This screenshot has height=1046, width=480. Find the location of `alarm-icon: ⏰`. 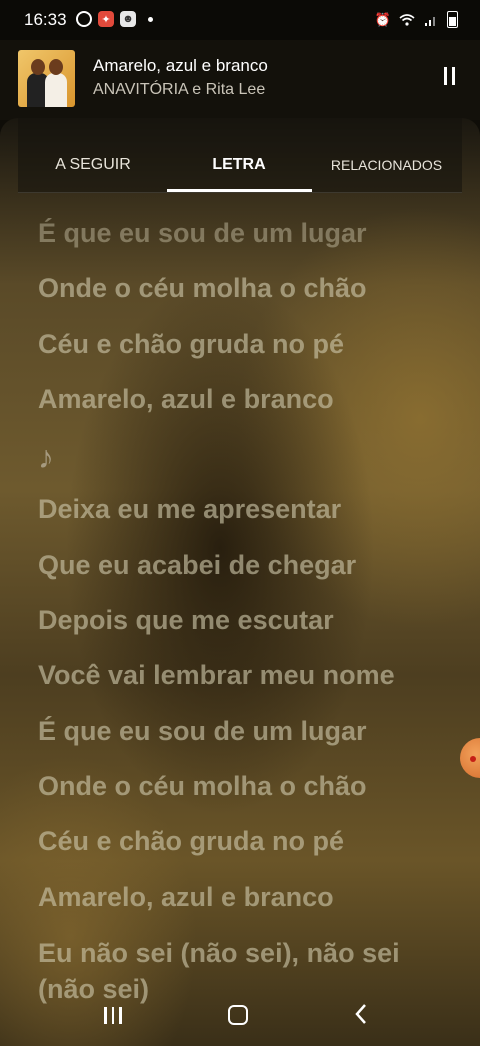

alarm-icon: ⏰ is located at coordinates (383, 19).